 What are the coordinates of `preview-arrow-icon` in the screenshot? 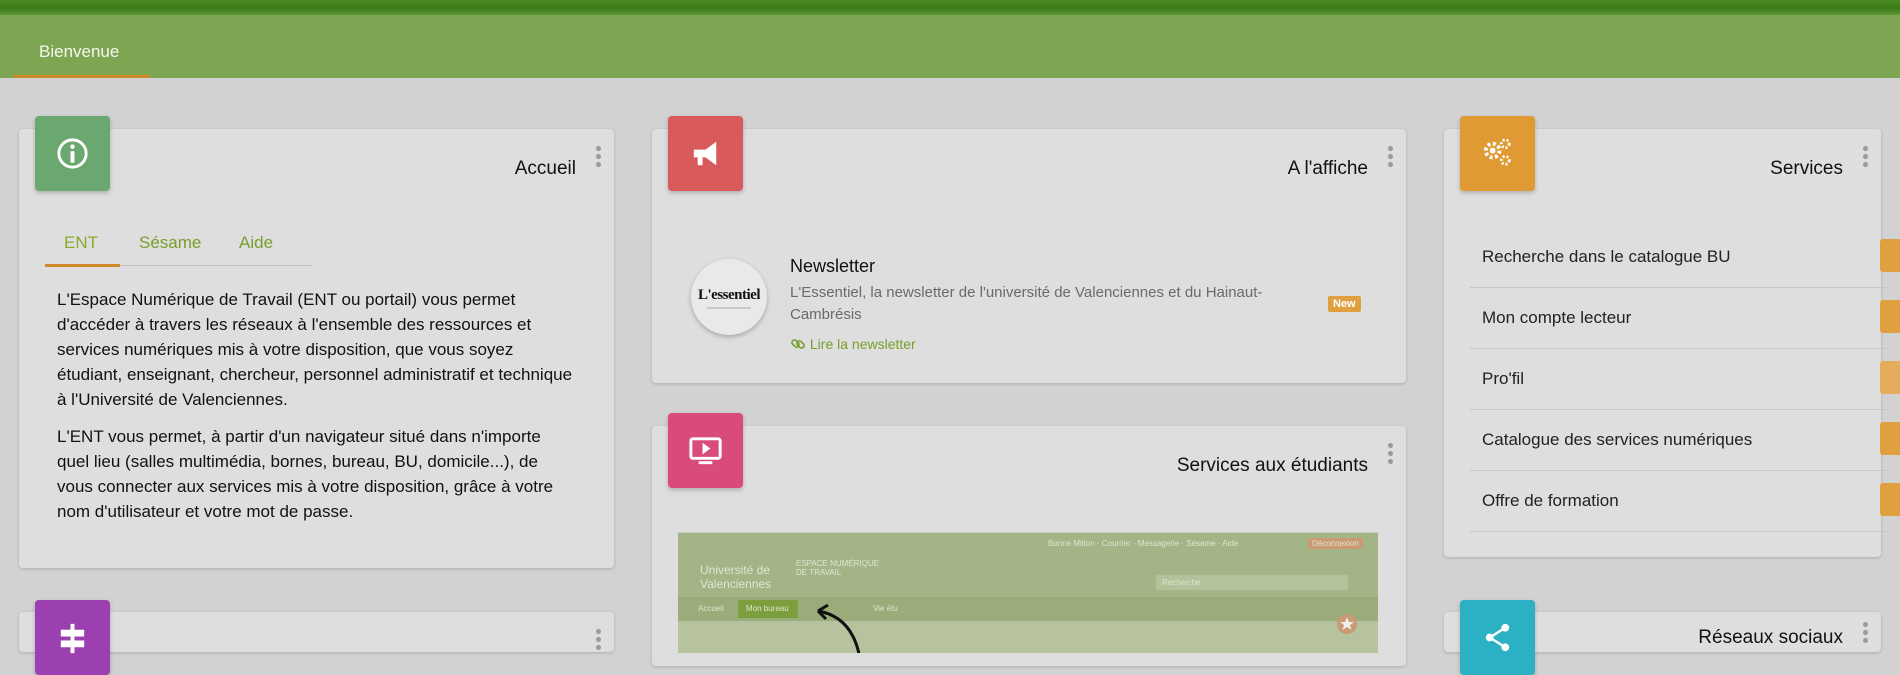 It's located at (838, 628).